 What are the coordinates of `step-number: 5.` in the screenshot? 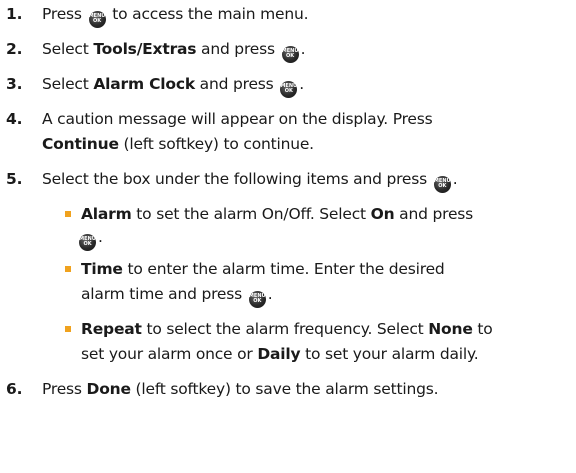 It's located at (14, 179).